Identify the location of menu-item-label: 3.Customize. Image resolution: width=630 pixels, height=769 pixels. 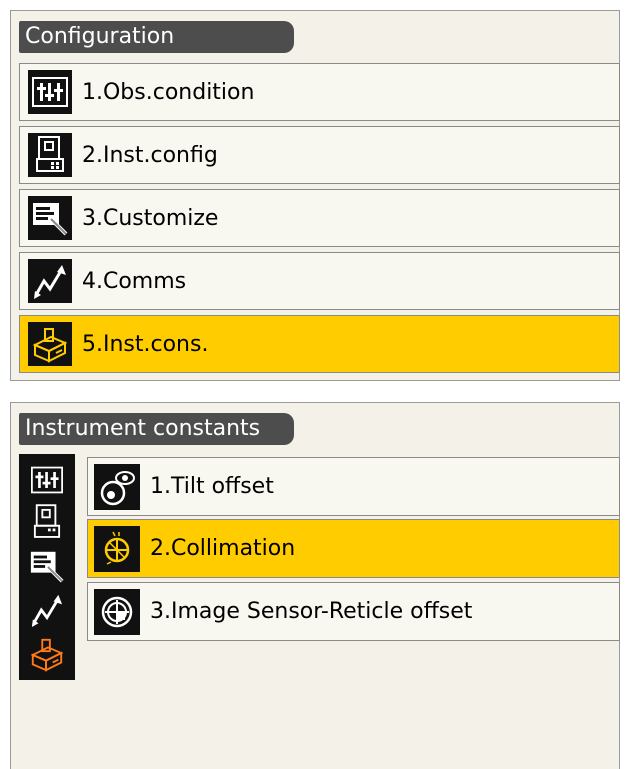
(150, 218).